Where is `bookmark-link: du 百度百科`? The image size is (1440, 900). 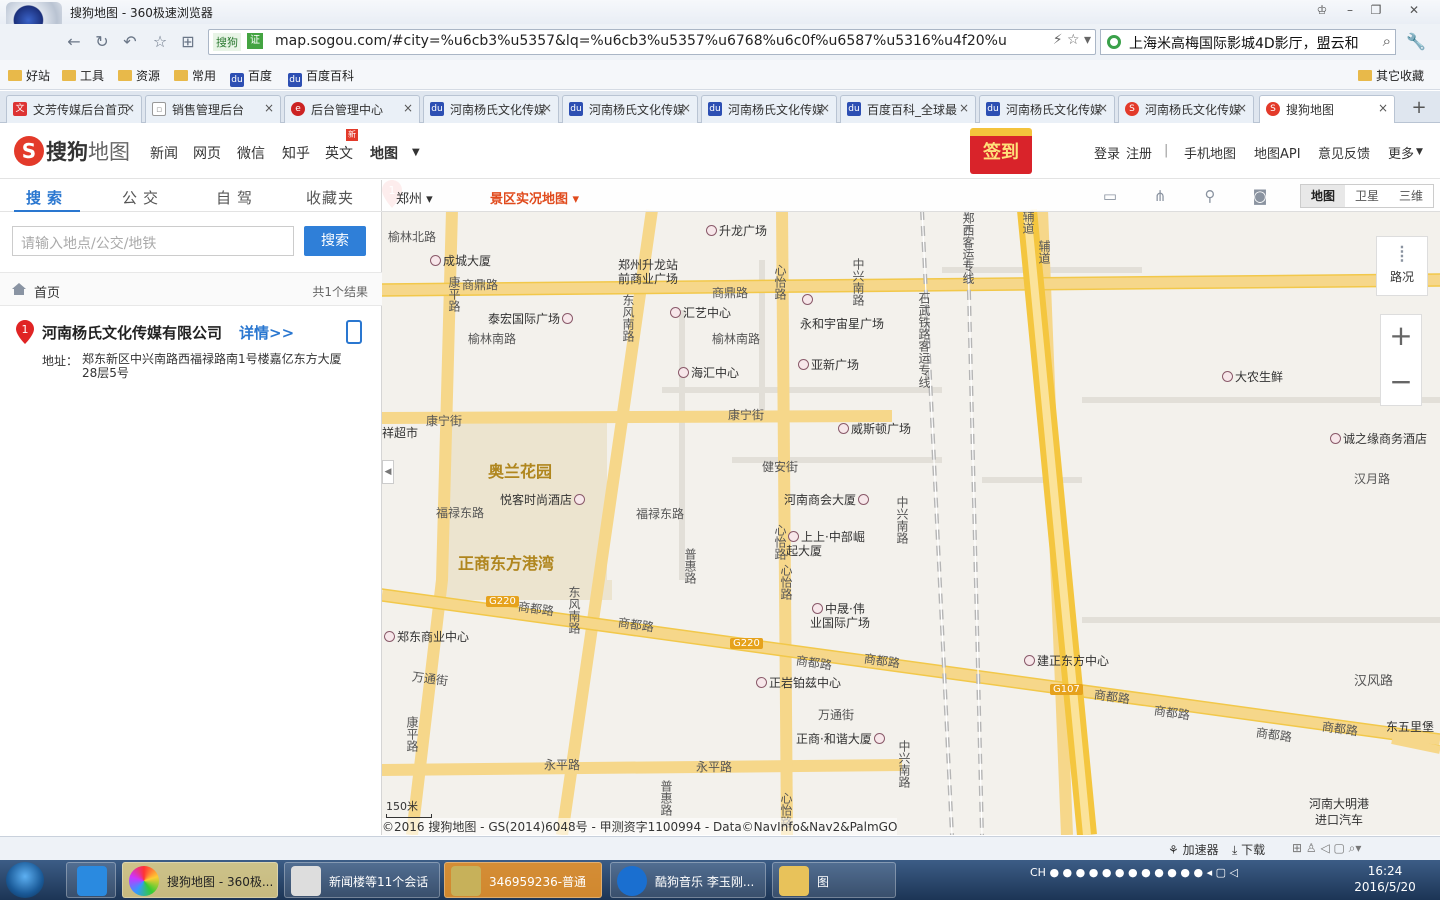
bookmark-link: du 百度百科 is located at coordinates (321, 77).